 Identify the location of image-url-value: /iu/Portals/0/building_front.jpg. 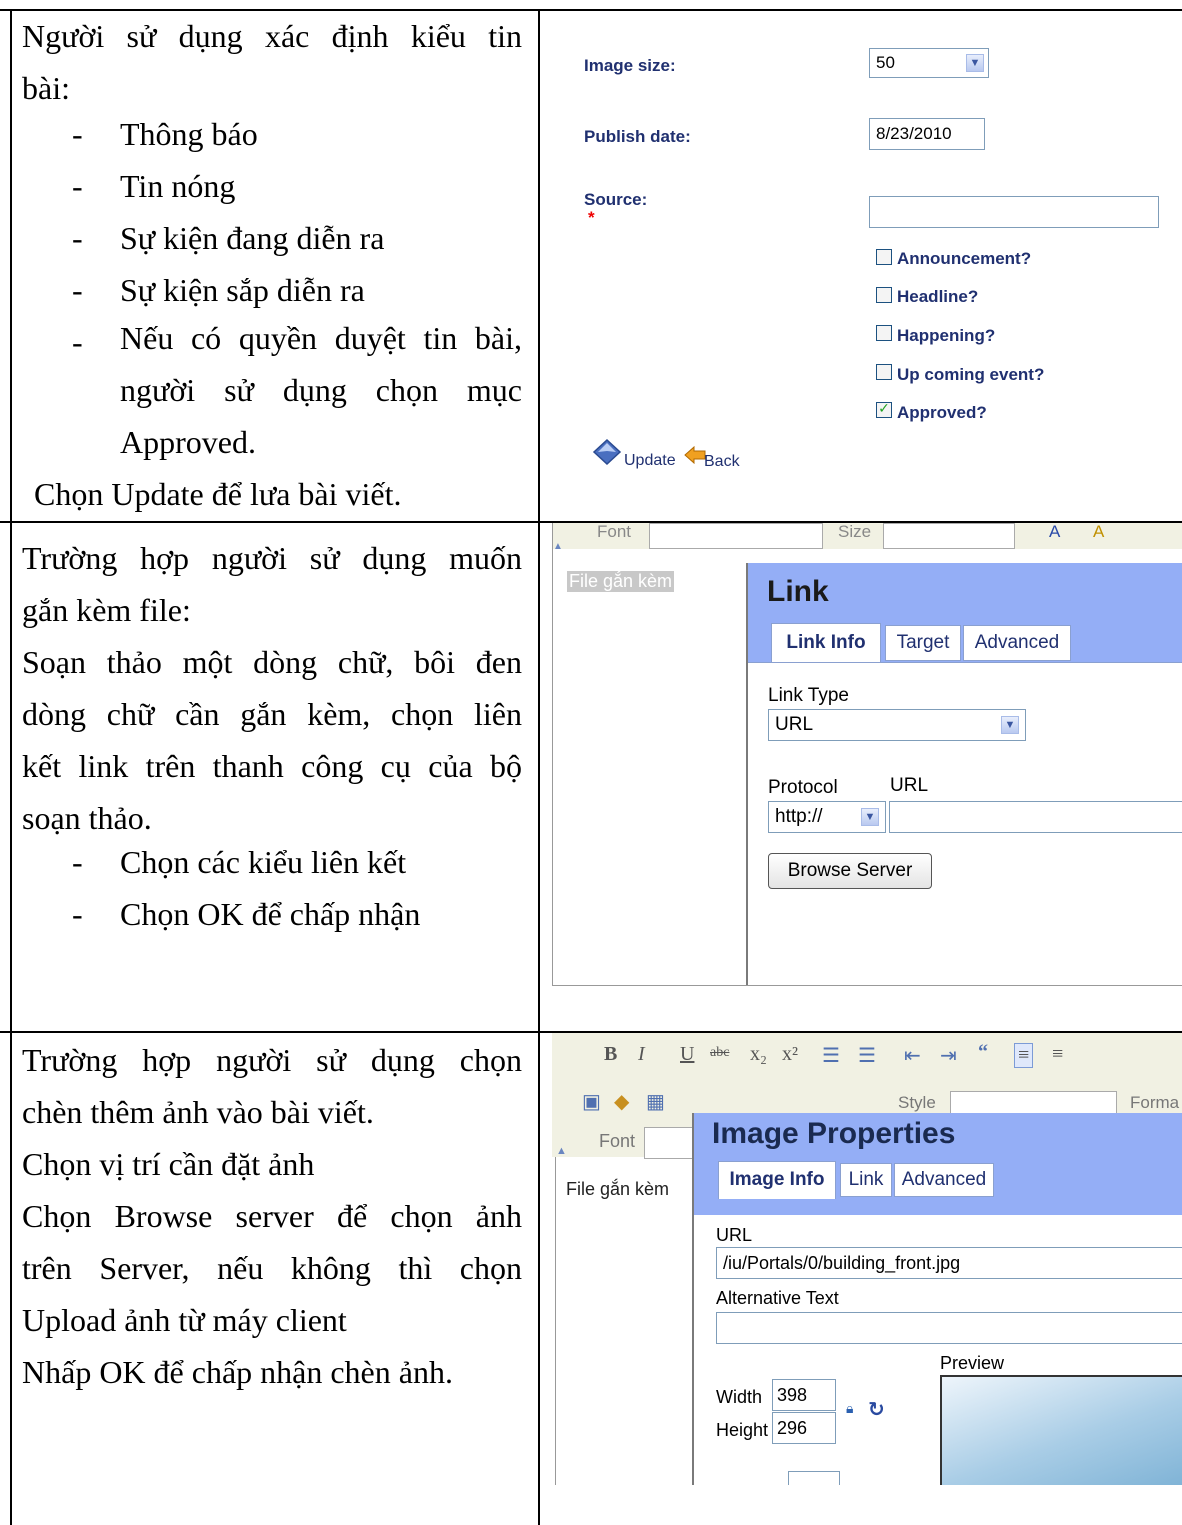
(842, 1263).